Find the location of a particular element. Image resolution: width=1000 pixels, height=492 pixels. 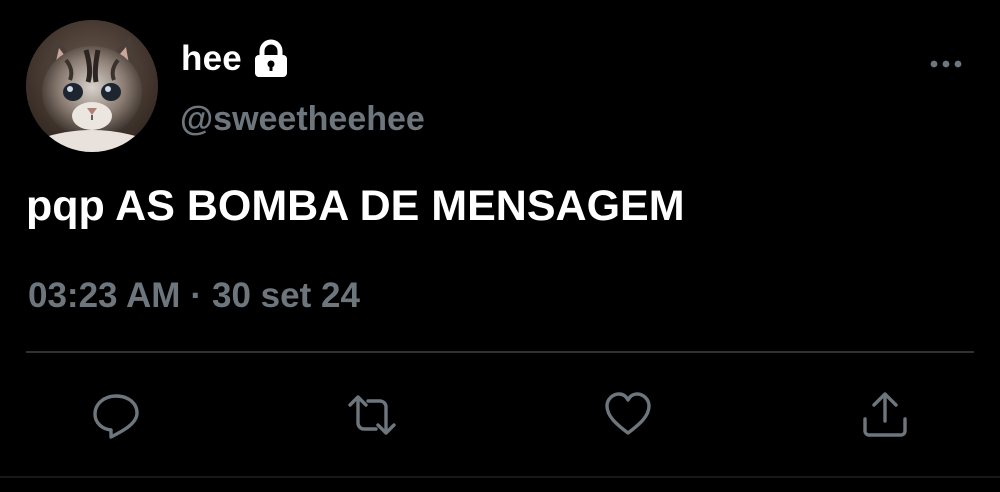

tweet-time: 03:23 AM is located at coordinates (104, 295).